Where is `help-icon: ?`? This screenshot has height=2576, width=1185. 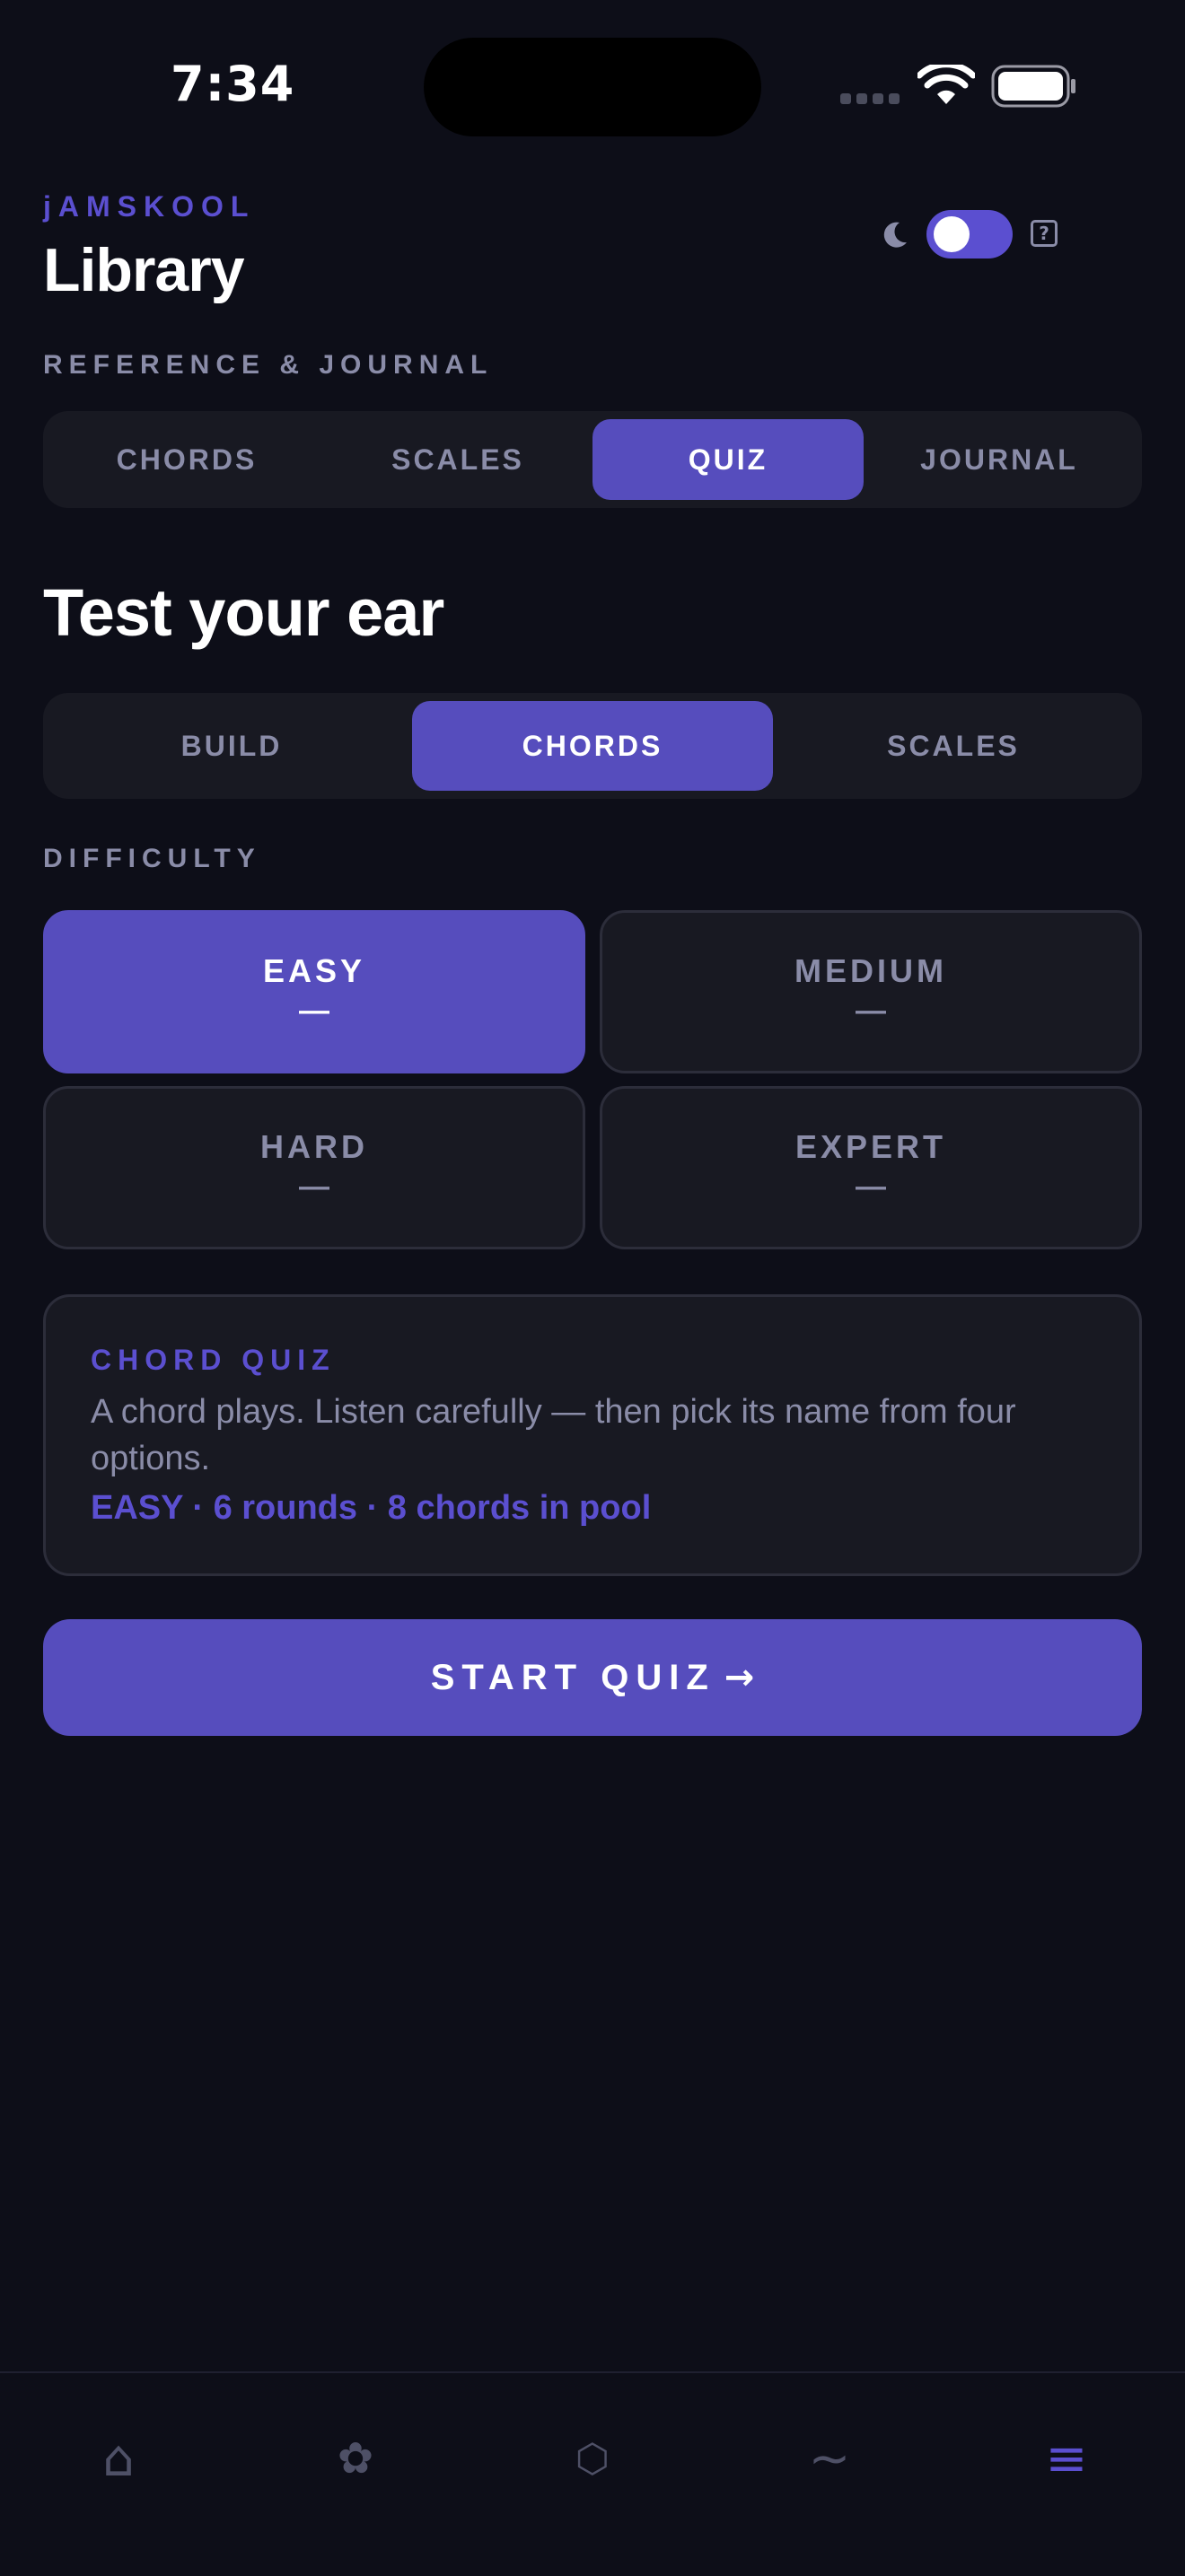 help-icon: ? is located at coordinates (1044, 233).